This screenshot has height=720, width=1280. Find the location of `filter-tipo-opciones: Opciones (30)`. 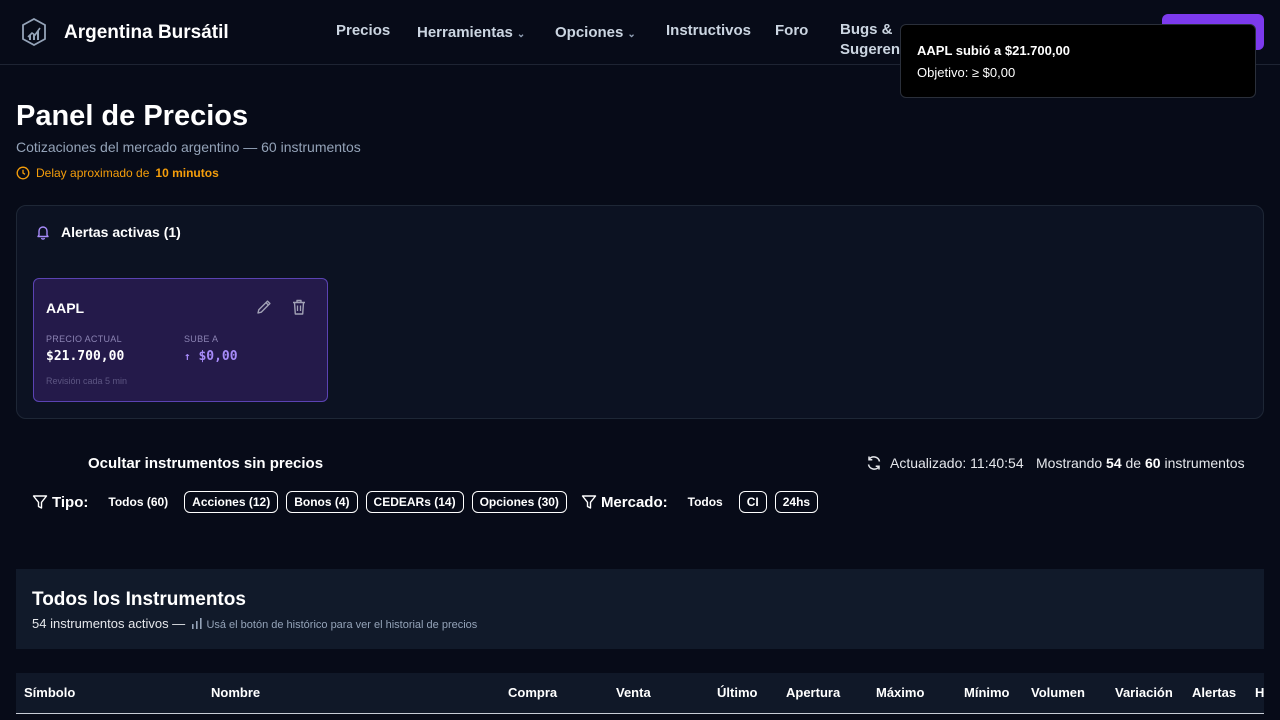

filter-tipo-opciones: Opciones (30) is located at coordinates (519, 502).